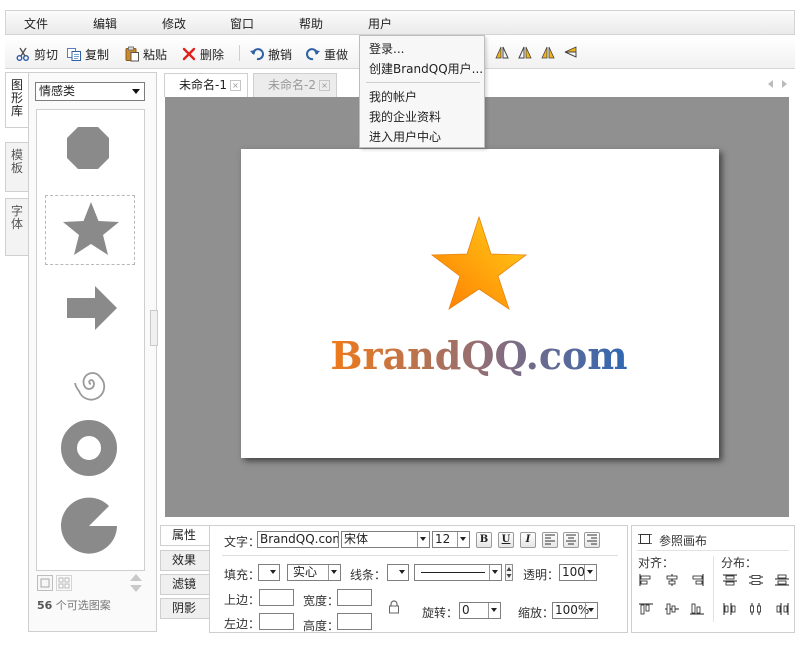  What do you see at coordinates (730, 609) in the screenshot?
I see `distribute-left-icon` at bounding box center [730, 609].